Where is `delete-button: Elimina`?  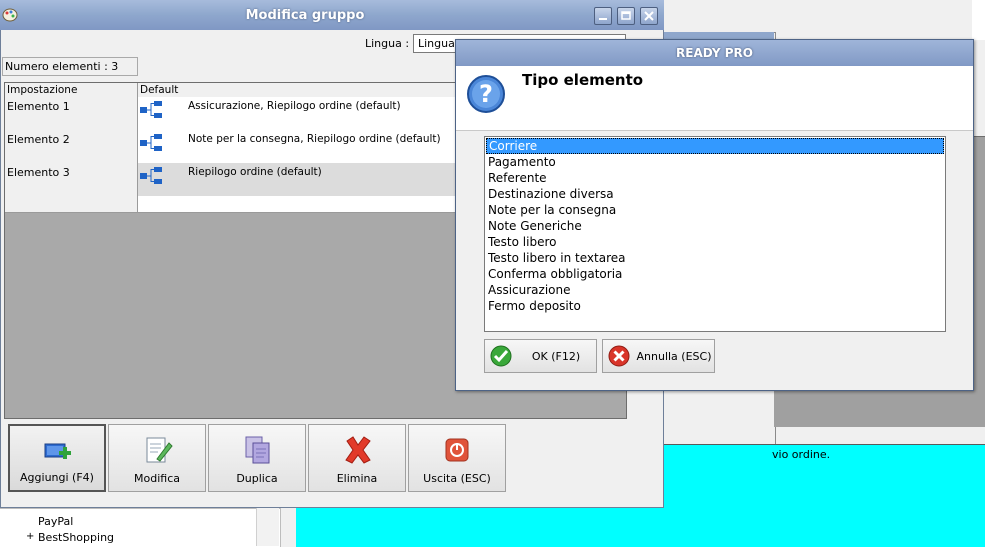 delete-button: Elimina is located at coordinates (357, 458).